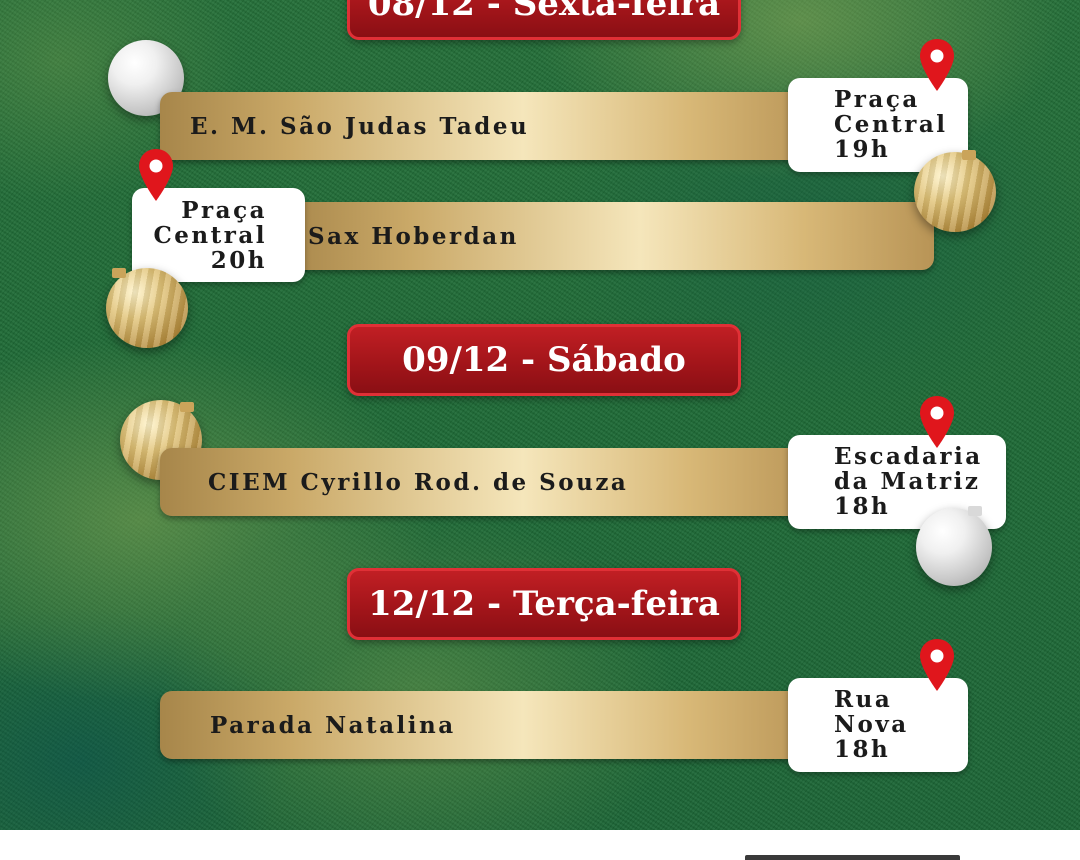 The height and width of the screenshot is (860, 1080). I want to click on location-card: Praça Central 20h, so click(218, 235).